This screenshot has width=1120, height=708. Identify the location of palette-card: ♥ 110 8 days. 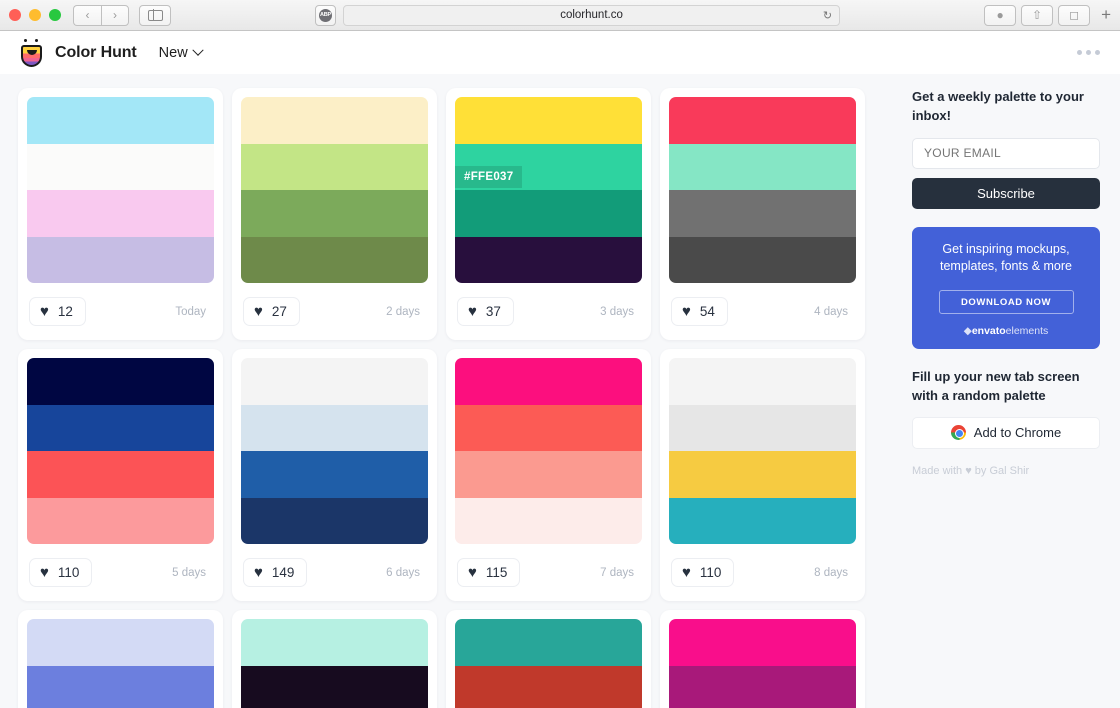
(762, 475).